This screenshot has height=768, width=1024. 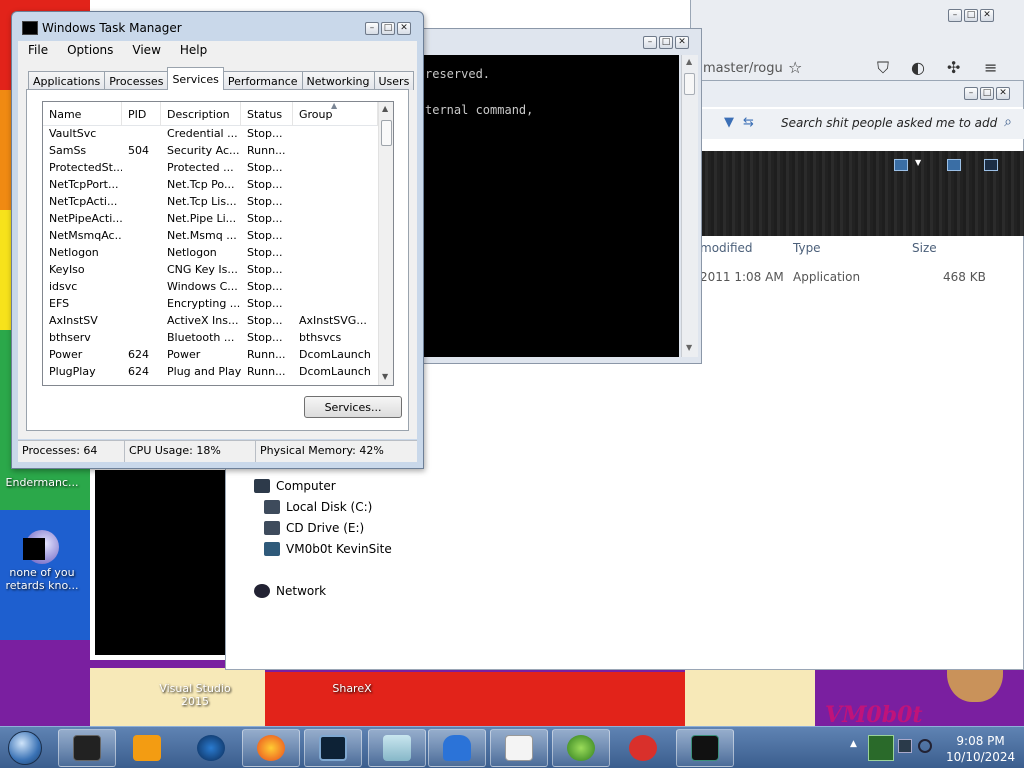 What do you see at coordinates (964, 277) in the screenshot?
I see `file-size: 468 KB` at bounding box center [964, 277].